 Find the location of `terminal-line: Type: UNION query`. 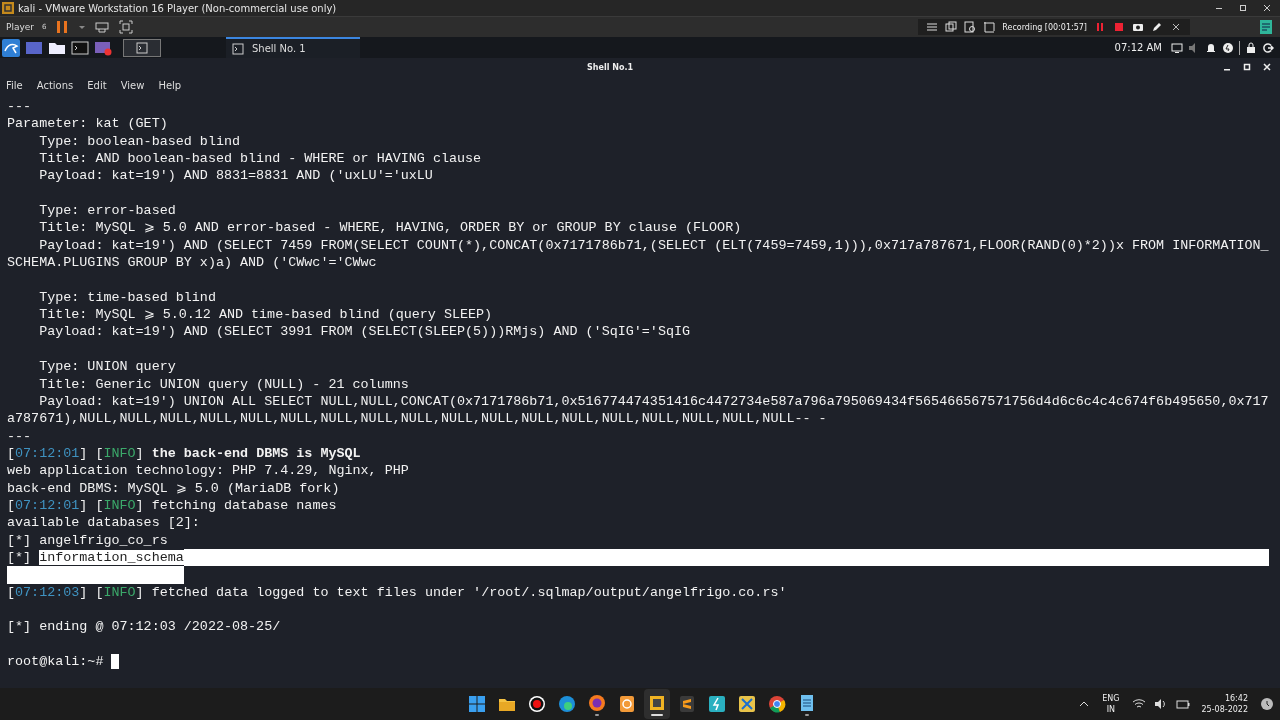

terminal-line: Type: UNION query is located at coordinates (107, 367).